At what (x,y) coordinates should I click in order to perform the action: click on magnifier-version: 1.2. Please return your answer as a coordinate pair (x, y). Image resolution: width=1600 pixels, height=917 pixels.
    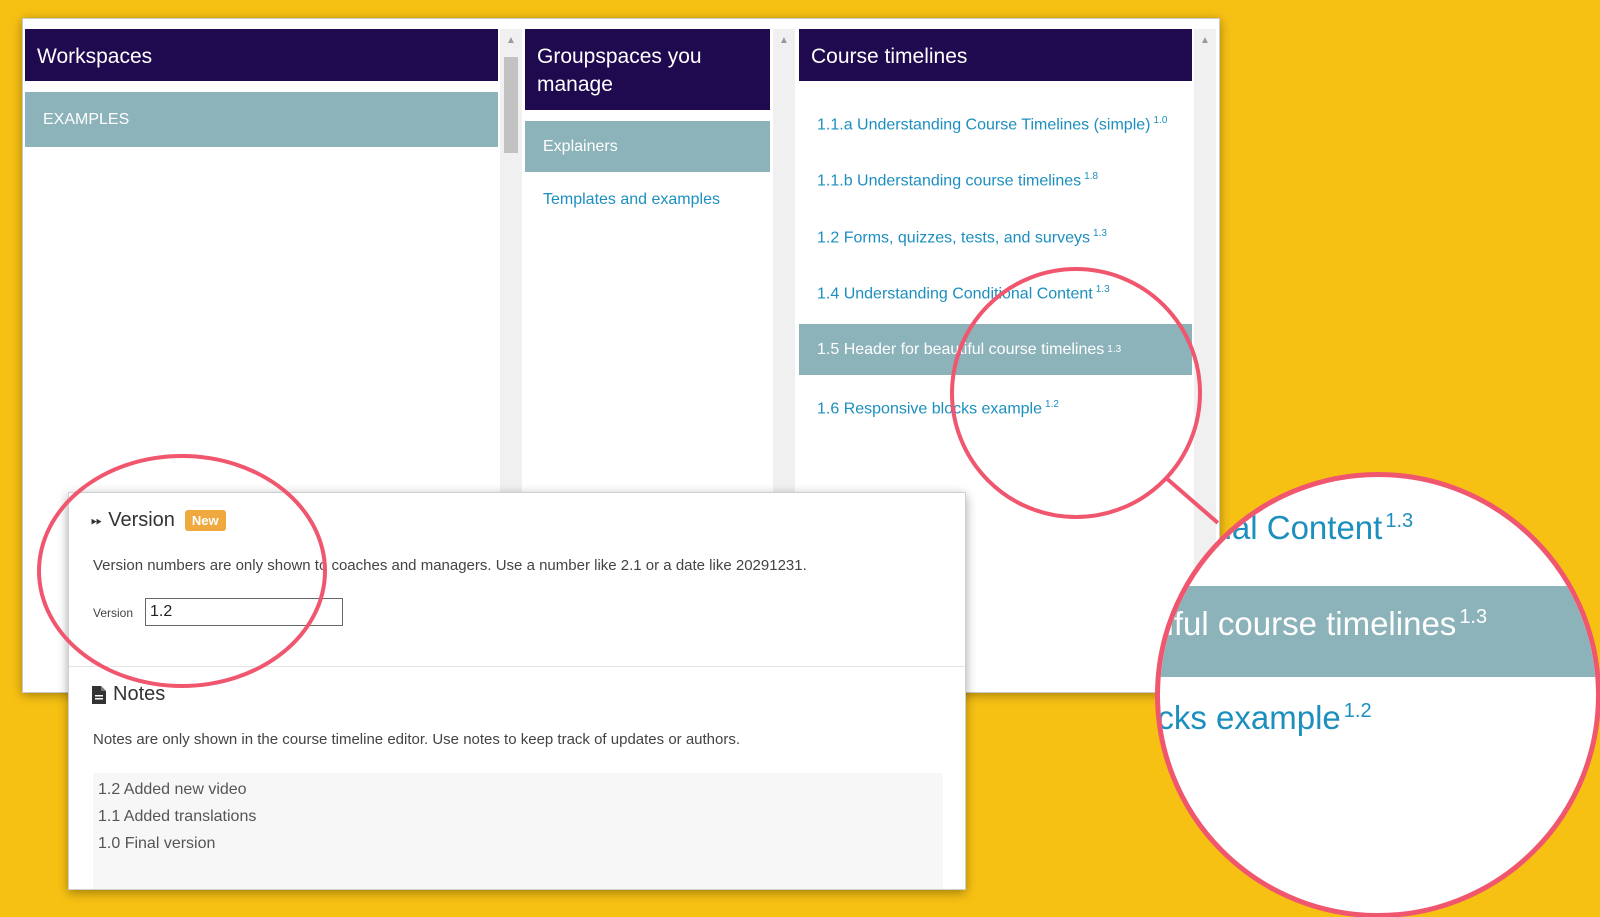
    Looking at the image, I should click on (1357, 711).